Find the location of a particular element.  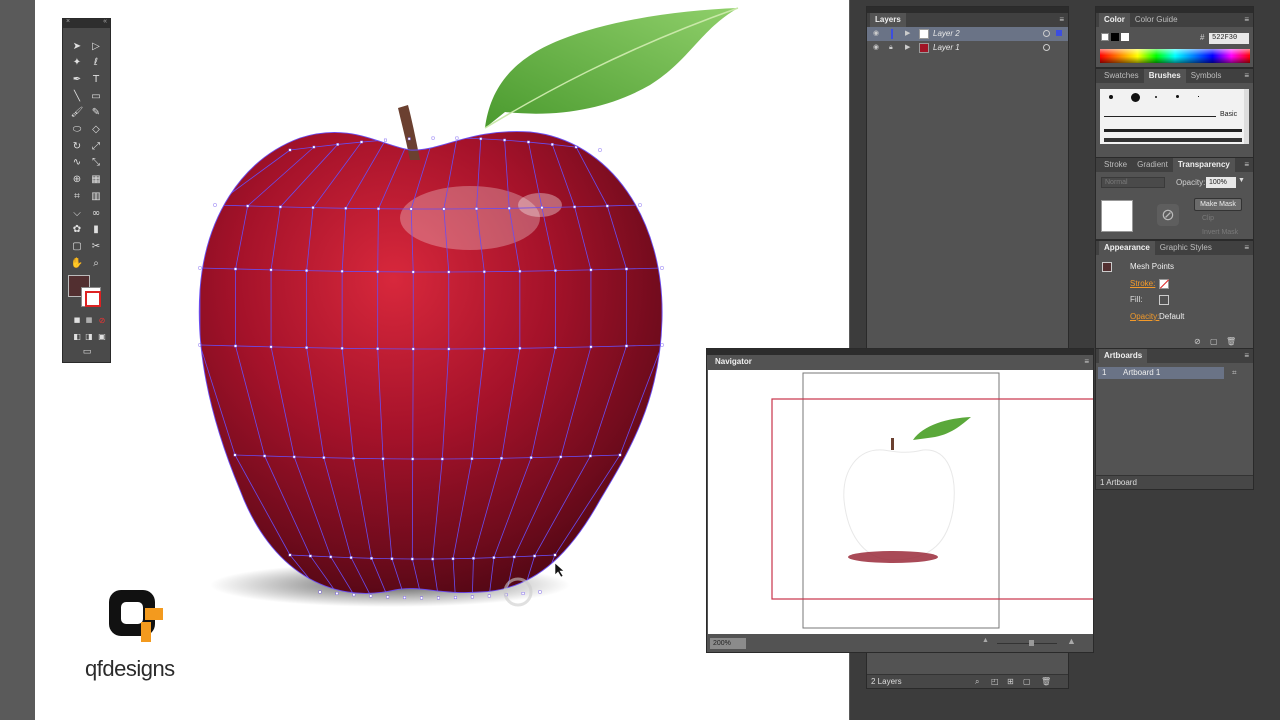

duplicate-item-icon: ▢ is located at coordinates (1214, 342).